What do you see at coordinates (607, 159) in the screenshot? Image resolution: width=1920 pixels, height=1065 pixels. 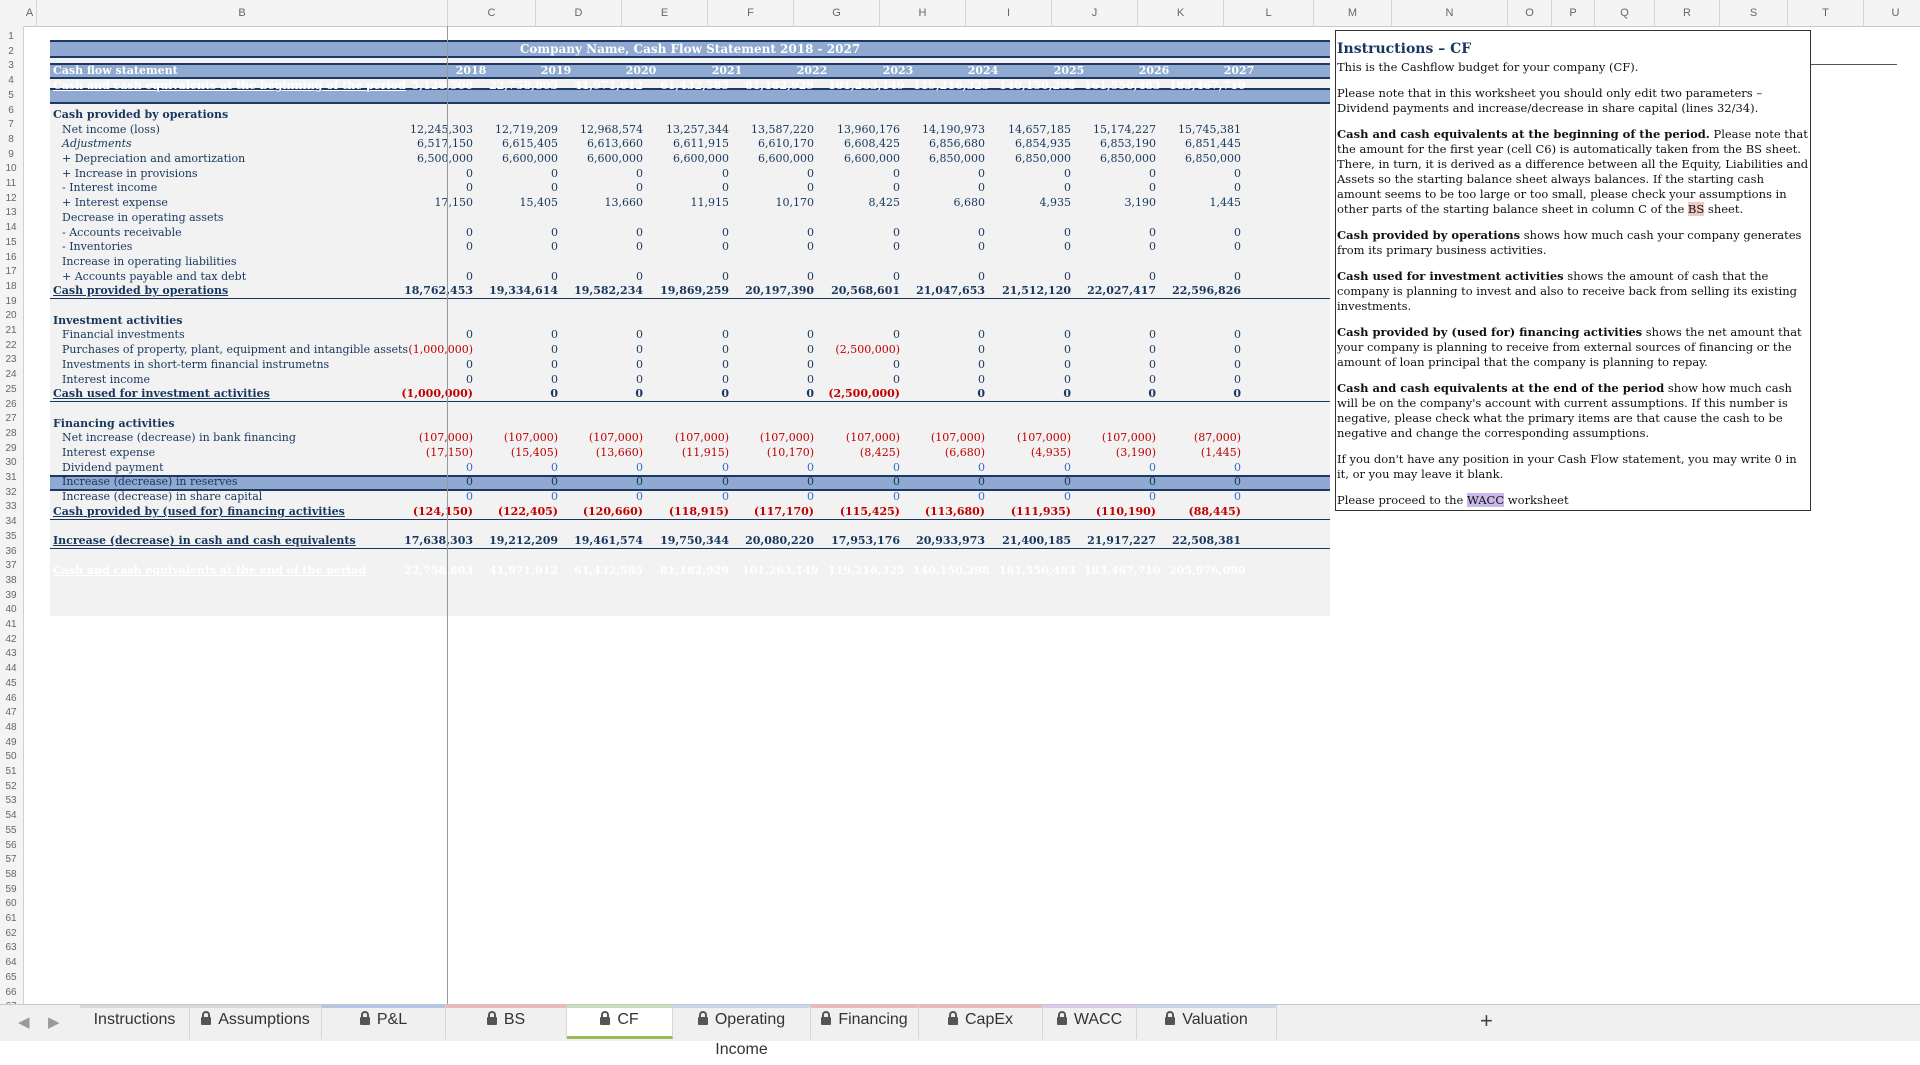 I see `value-cell: 6,600,000` at bounding box center [607, 159].